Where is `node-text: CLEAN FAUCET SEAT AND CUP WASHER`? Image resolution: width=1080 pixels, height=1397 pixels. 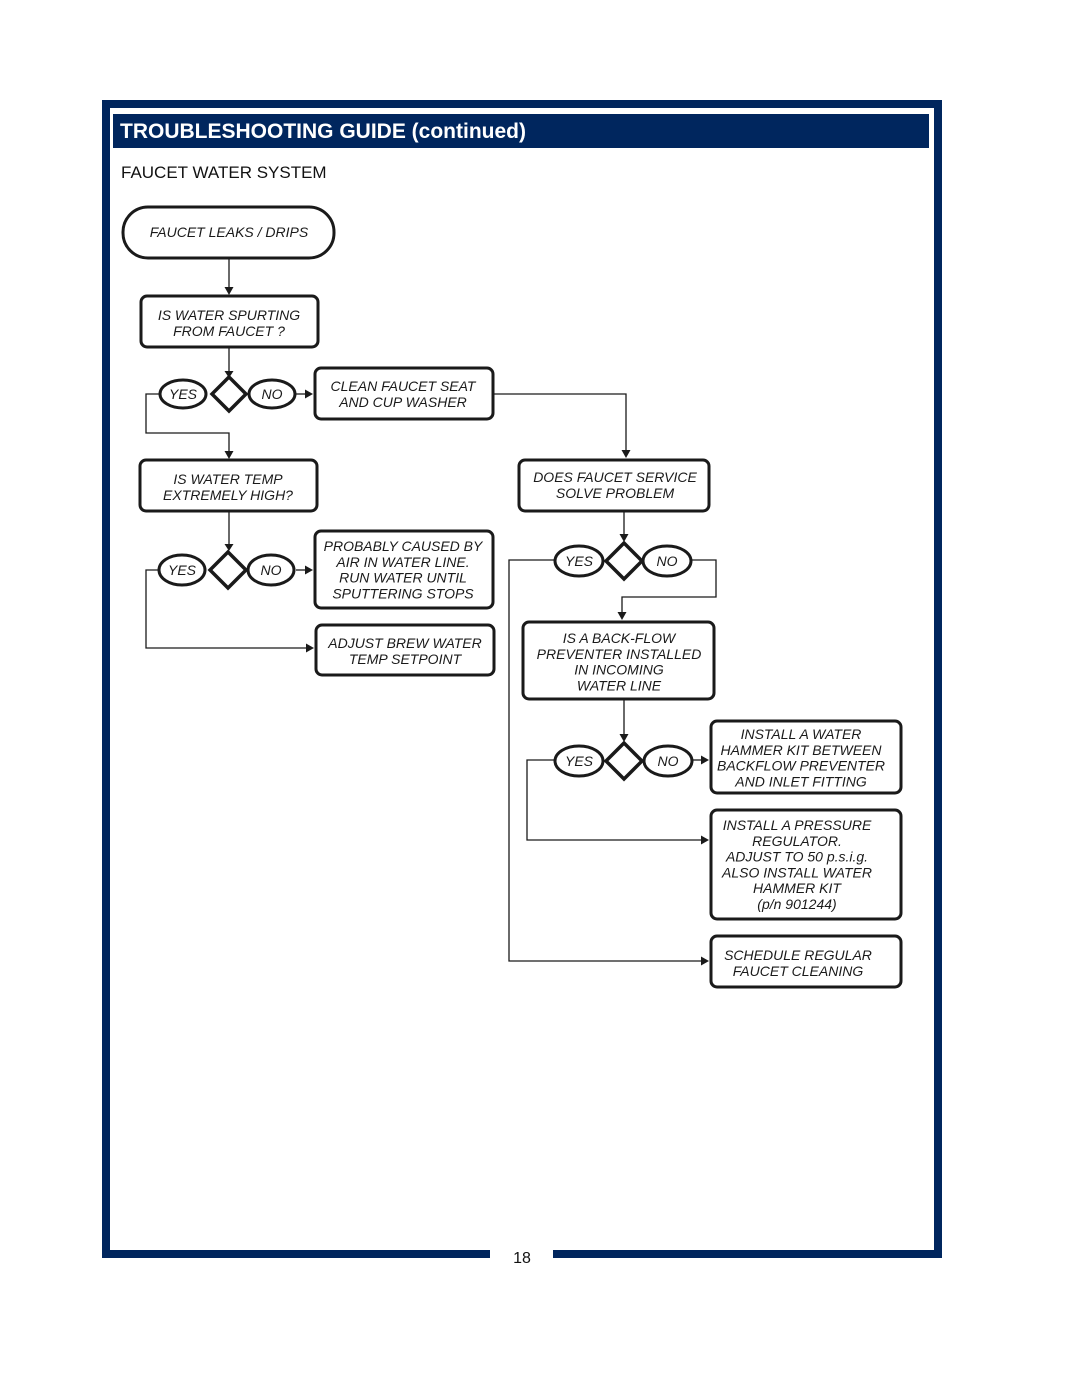
node-text: CLEAN FAUCET SEAT AND CUP WASHER is located at coordinates (404, 394).